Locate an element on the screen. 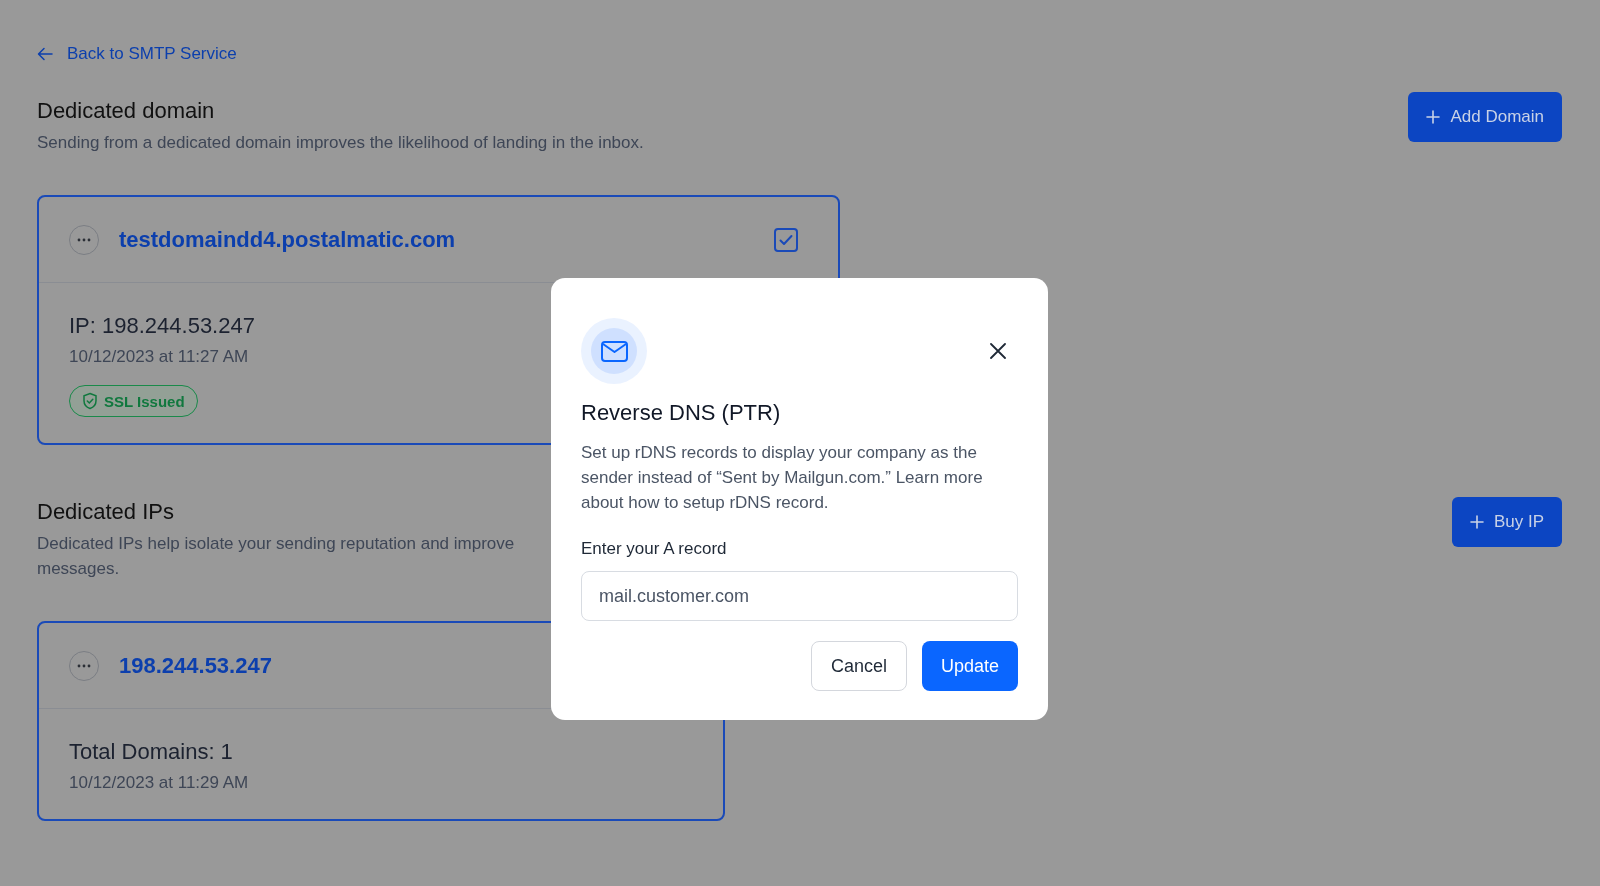 The width and height of the screenshot is (1600, 886). section-description: Sending from a dedicated domain improves the likelihood of landing in the inbox. is located at coordinates (340, 143).